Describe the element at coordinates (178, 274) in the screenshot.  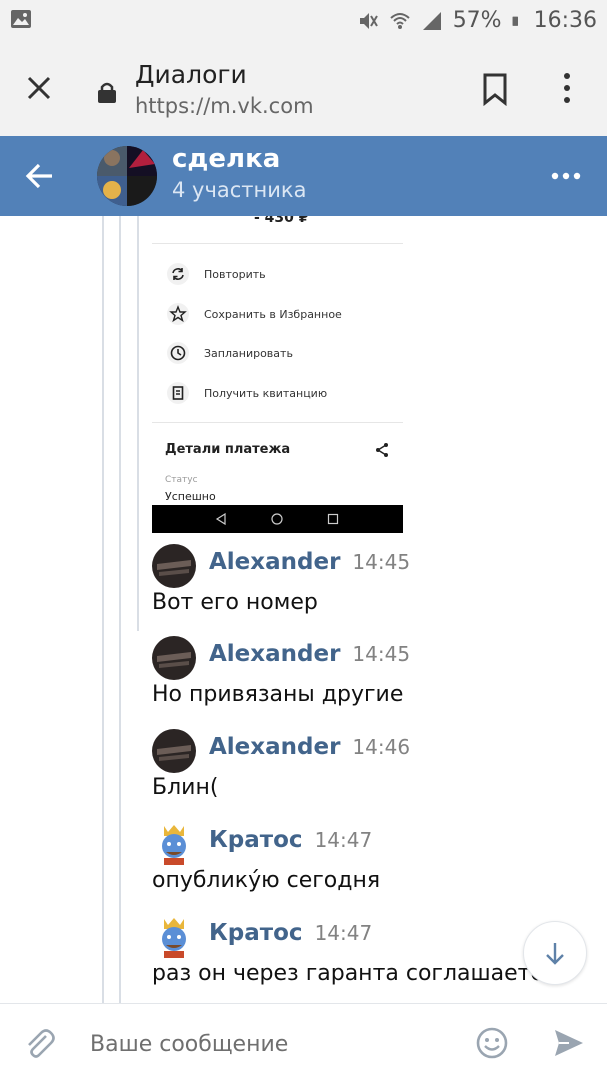
I see `repeat-icon` at that location.